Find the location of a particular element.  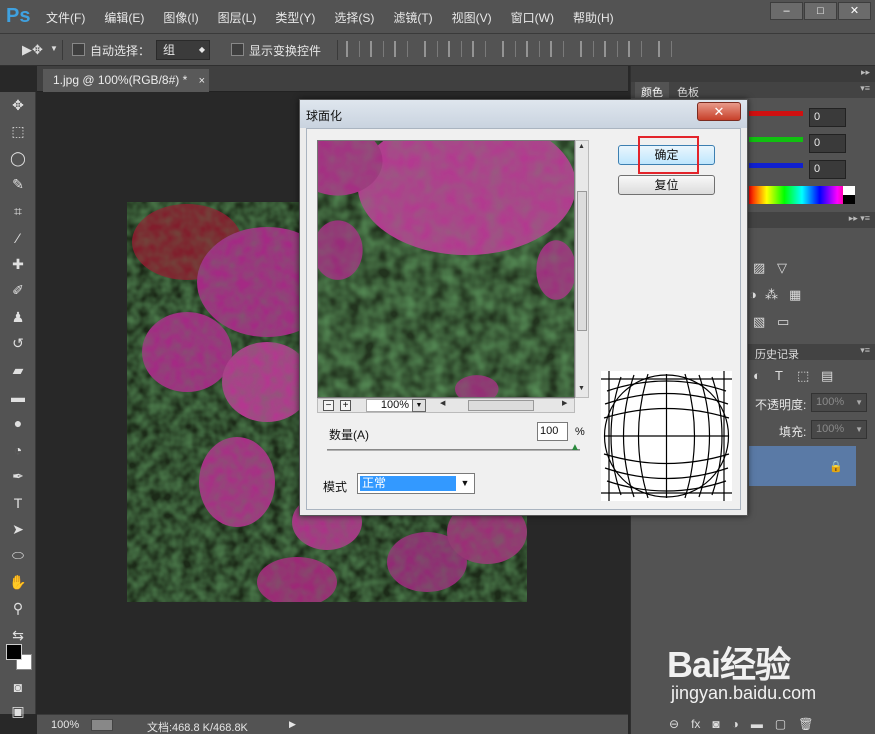

fx-icon: fx is located at coordinates (695, 724).